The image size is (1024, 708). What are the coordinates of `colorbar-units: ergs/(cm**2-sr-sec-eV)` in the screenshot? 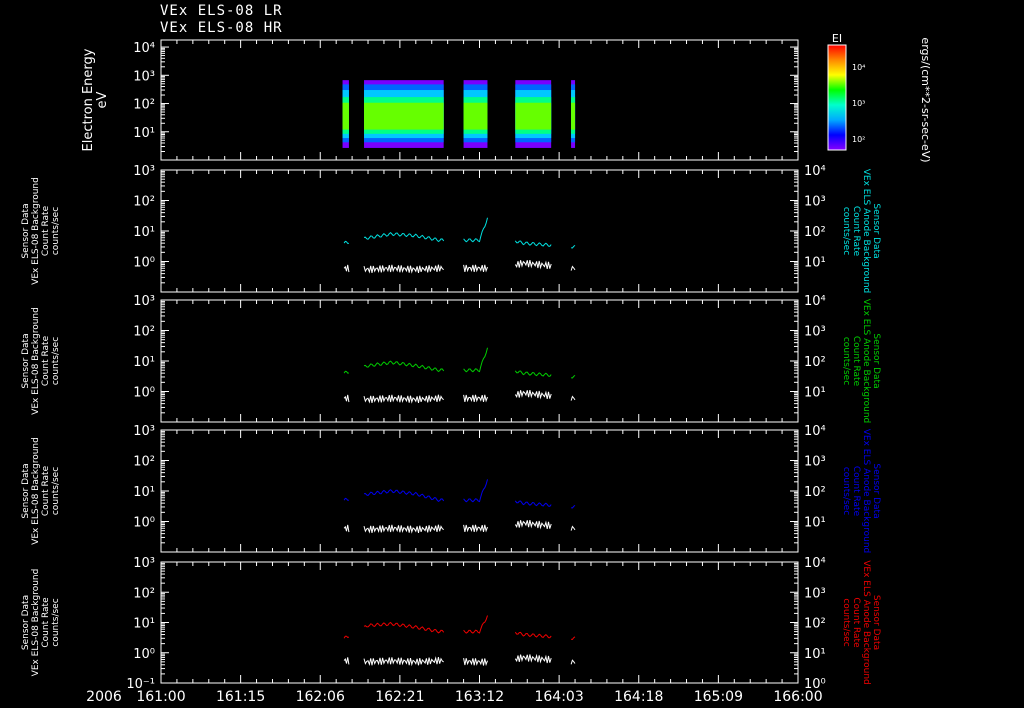 It's located at (925, 99).